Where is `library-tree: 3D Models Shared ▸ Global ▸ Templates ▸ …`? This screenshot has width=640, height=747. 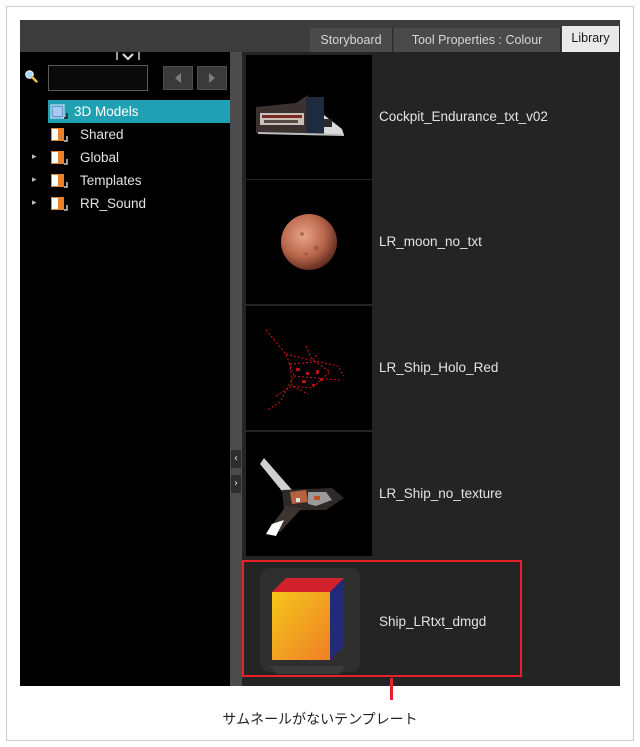 library-tree: 3D Models Shared ▸ Global ▸ Templates ▸ … is located at coordinates (125, 157).